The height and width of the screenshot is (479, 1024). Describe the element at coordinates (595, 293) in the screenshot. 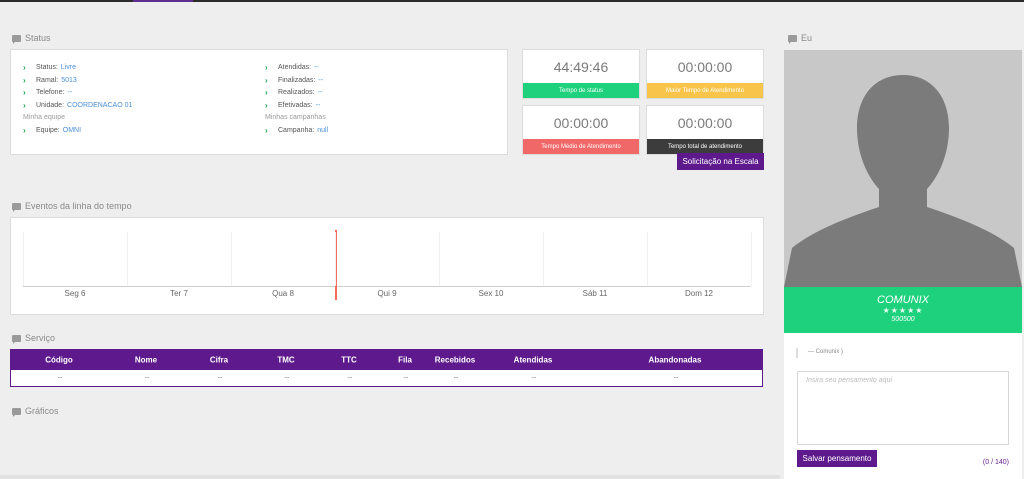

I see `timeline-day-label: Sáb 11` at that location.